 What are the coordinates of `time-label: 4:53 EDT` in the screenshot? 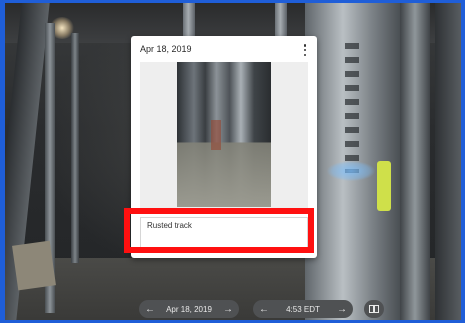 It's located at (303, 309).